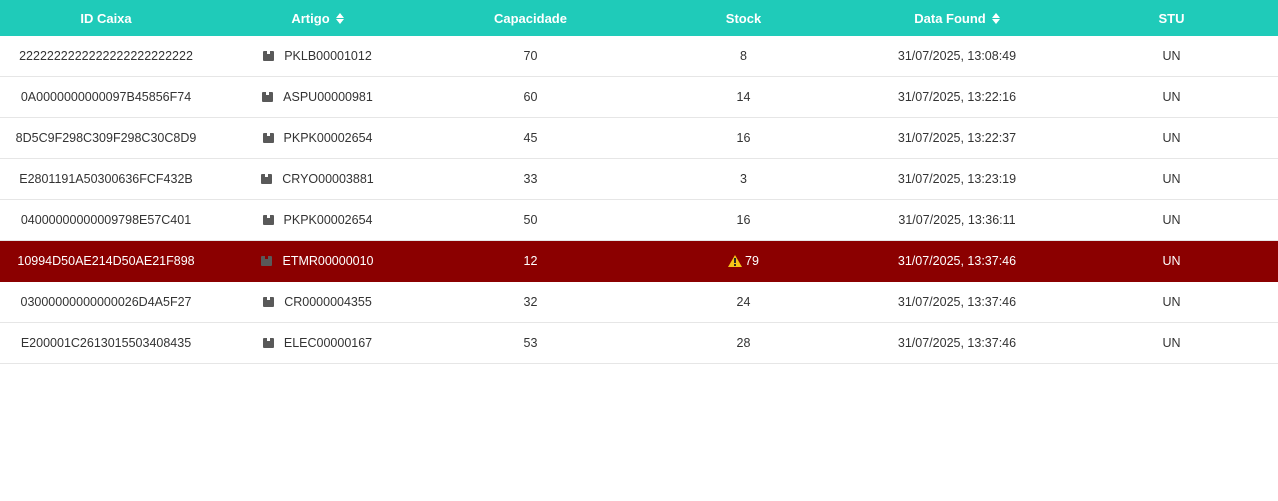 The width and height of the screenshot is (1278, 501). I want to click on cell-capacidade: 33, so click(530, 179).